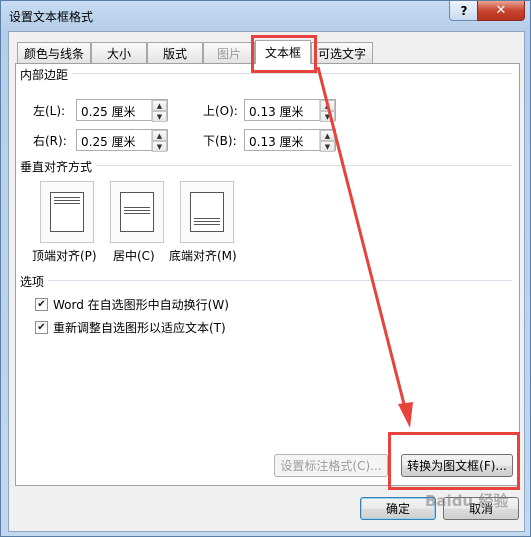  Describe the element at coordinates (467, 501) in the screenshot. I see `watermark: Baidu 经验` at that location.